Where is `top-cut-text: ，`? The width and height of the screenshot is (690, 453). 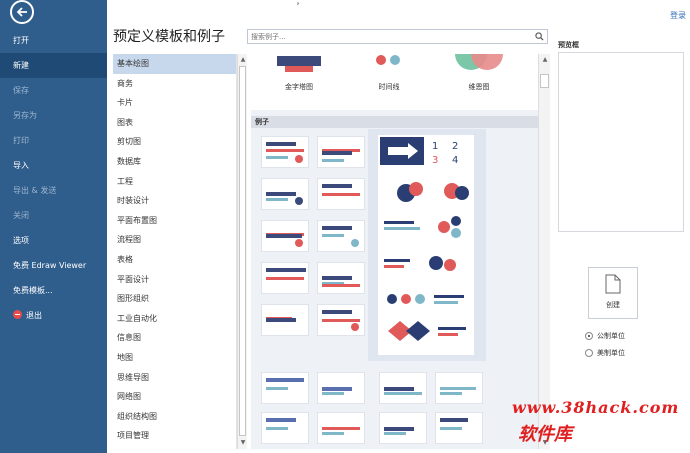 top-cut-text: ， is located at coordinates (300, 3).